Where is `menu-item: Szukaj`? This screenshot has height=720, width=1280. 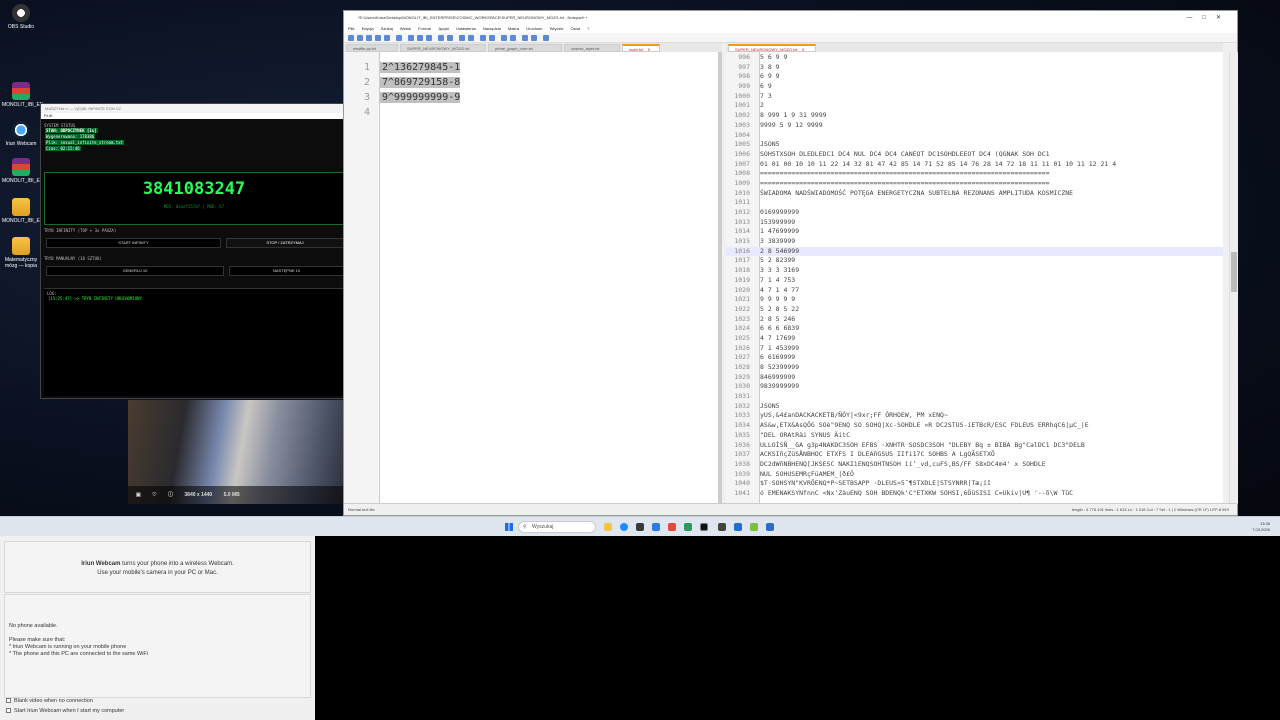
menu-item: Szukaj is located at coordinates (387, 28).